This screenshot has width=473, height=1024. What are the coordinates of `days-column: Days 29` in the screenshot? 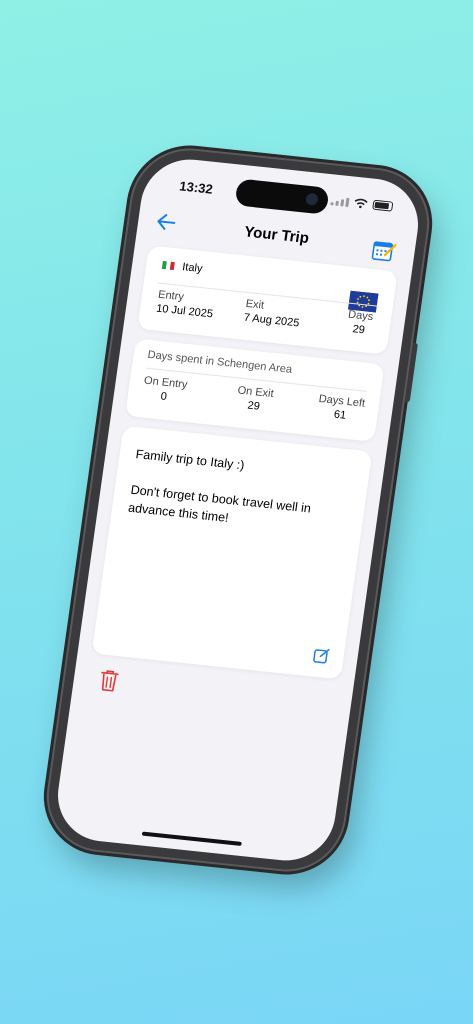 It's located at (359, 323).